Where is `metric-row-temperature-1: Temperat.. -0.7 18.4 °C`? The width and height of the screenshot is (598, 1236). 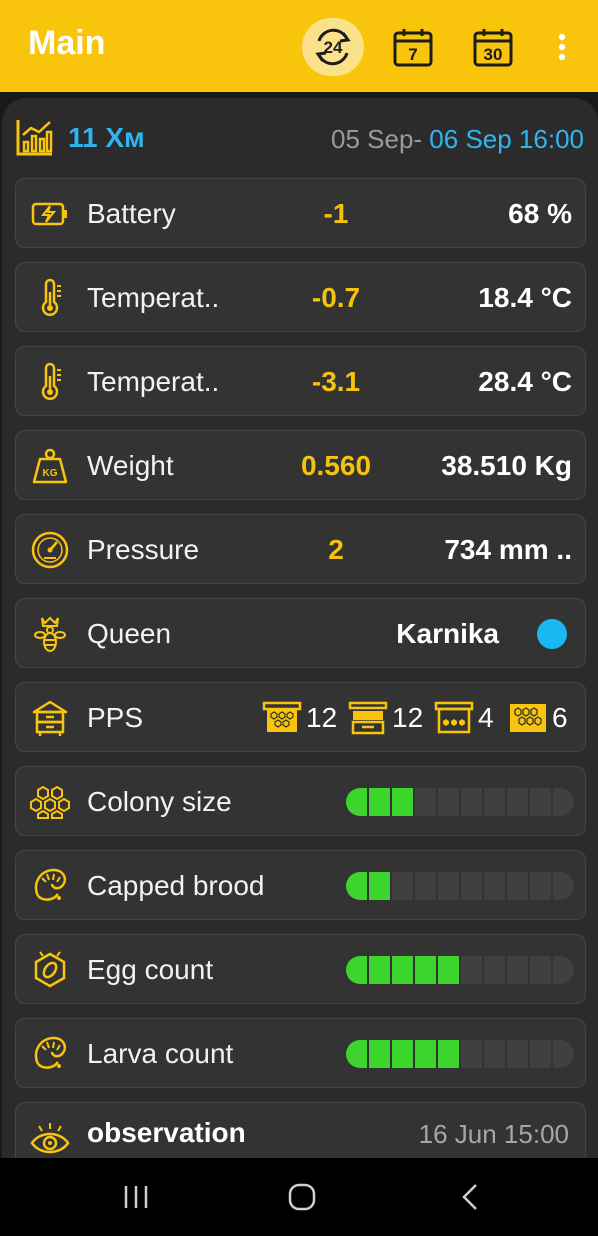
metric-row-temperature-1: Temperat.. -0.7 18.4 °C is located at coordinates (300, 297).